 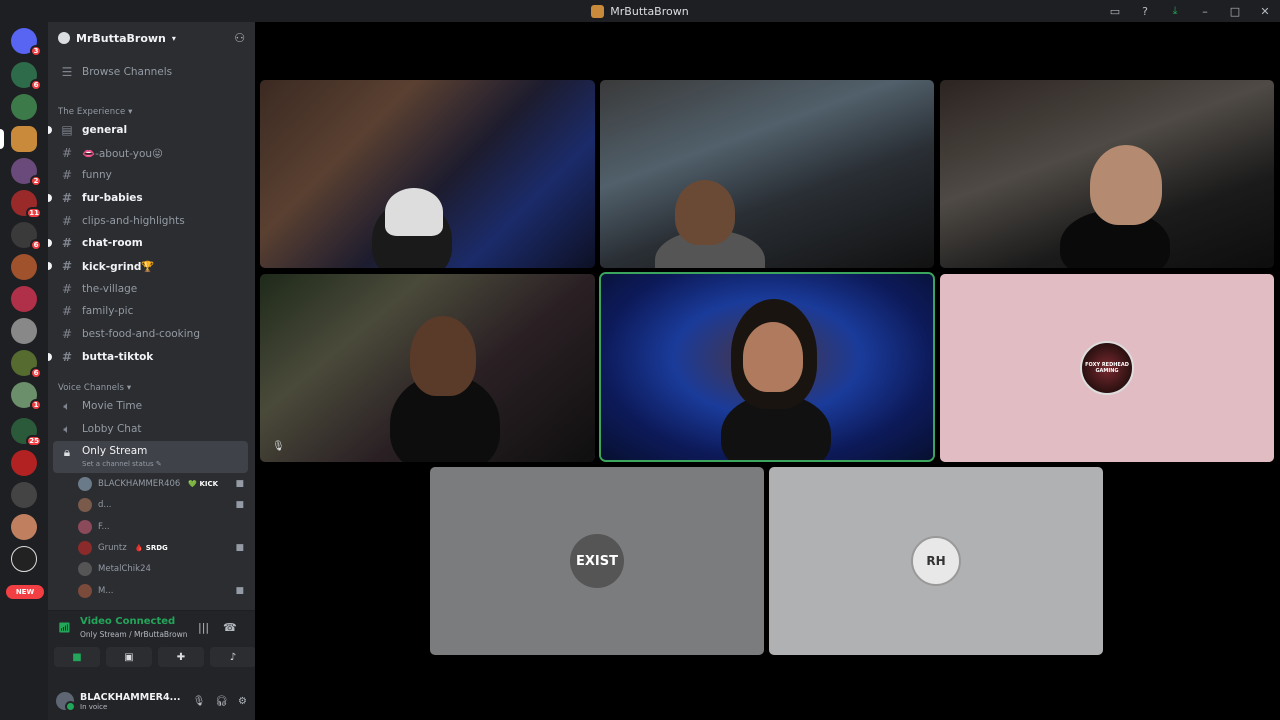 I want to click on maximize-icon: □, so click(x=1235, y=11).